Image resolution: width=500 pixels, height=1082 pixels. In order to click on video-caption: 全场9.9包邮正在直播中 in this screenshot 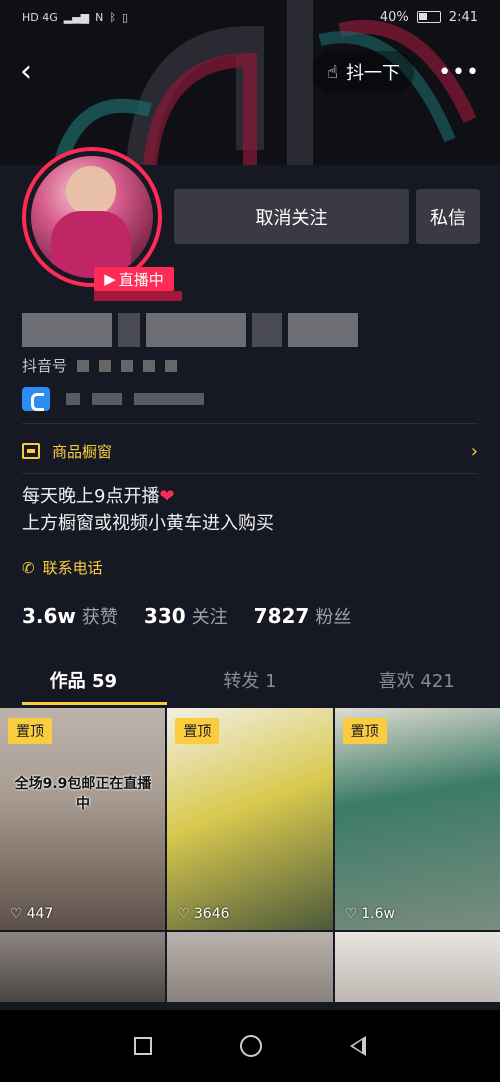, I will do `click(83, 794)`.